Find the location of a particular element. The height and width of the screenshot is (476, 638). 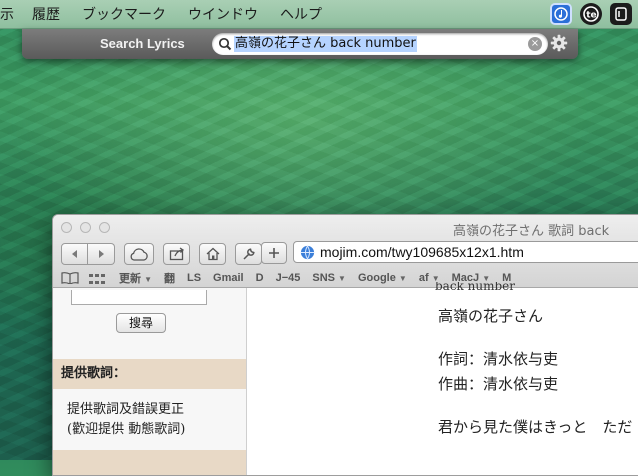

artist-line: back number is located at coordinates (475, 287).